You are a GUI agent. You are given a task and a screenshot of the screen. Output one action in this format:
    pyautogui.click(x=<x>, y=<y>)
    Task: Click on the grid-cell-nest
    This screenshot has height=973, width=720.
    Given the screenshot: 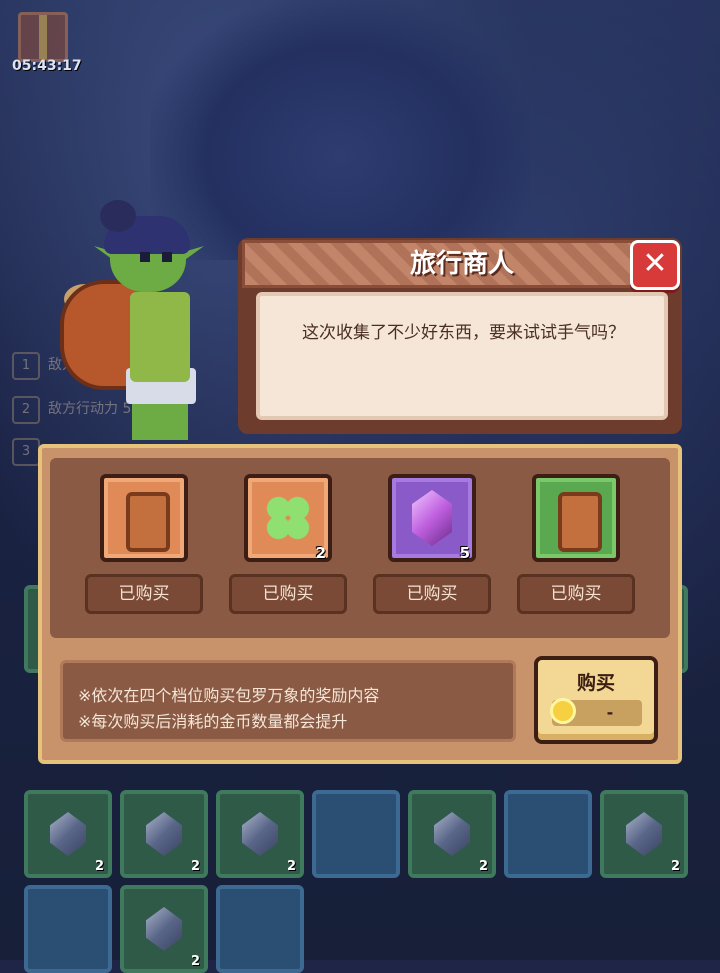 What is the action you would take?
    pyautogui.click(x=356, y=834)
    